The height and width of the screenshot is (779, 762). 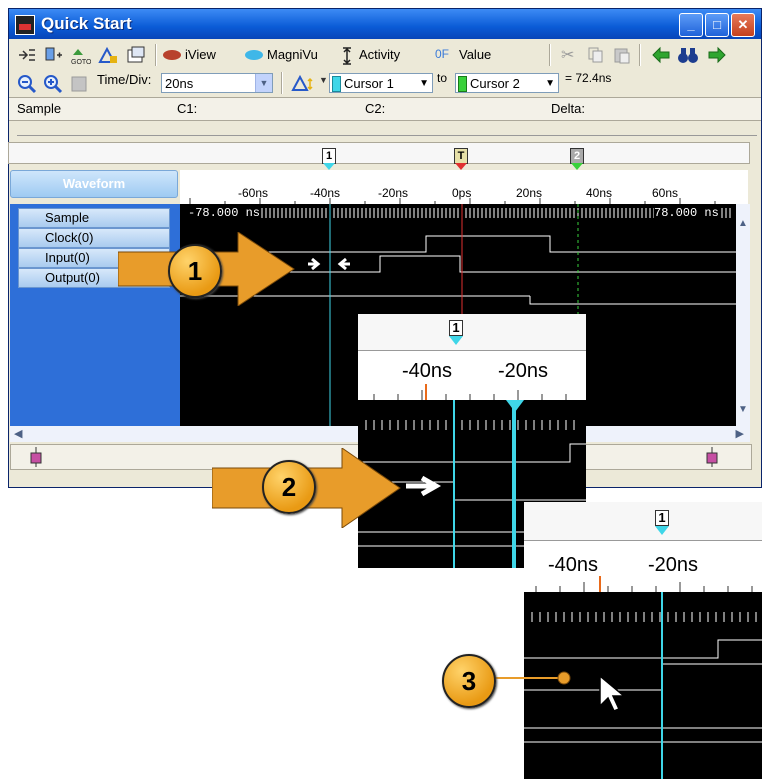 I want to click on search-binoculars-icon, so click(x=688, y=55).